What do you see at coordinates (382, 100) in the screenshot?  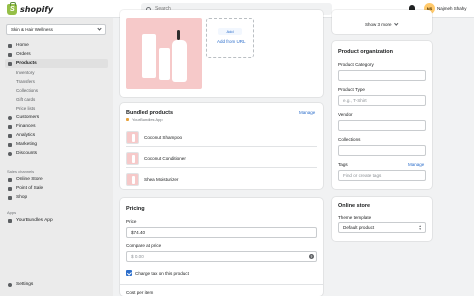 I see `product-type-input: e.g., T-Shirt` at bounding box center [382, 100].